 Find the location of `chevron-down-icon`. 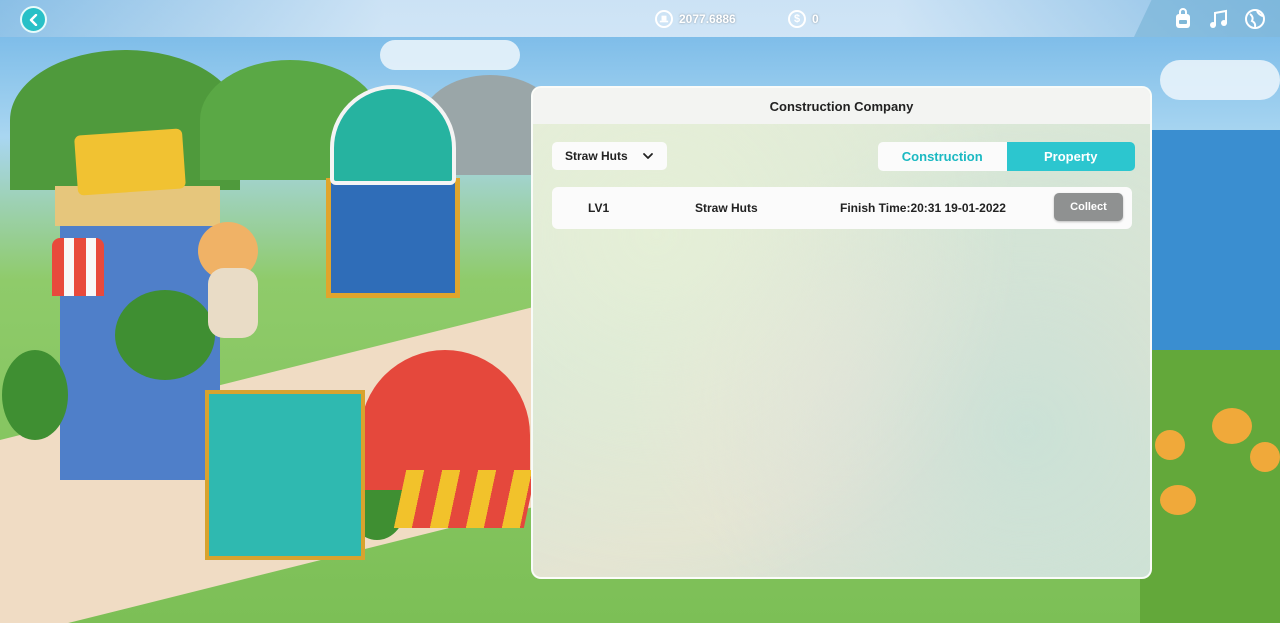

chevron-down-icon is located at coordinates (648, 156).